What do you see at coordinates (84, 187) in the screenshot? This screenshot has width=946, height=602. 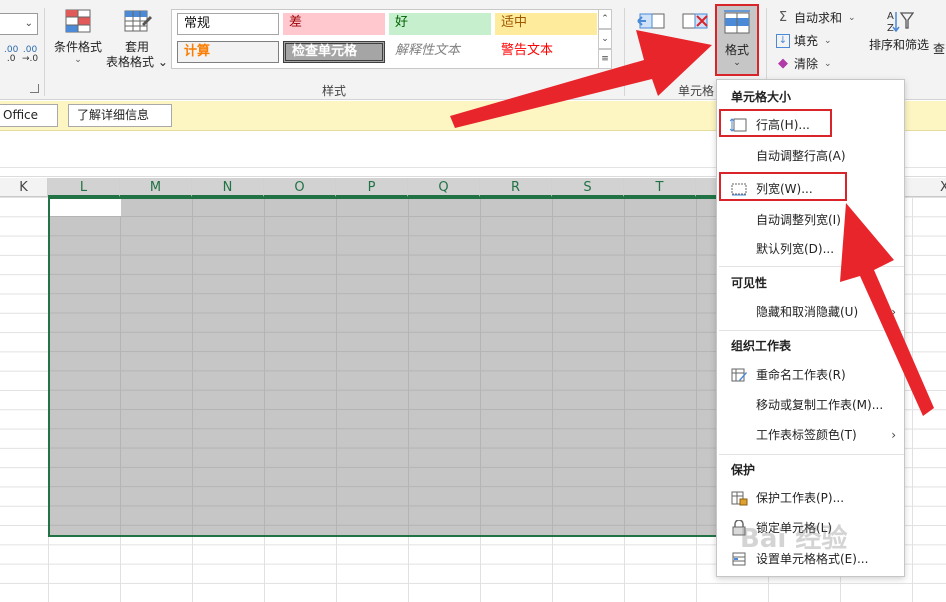 I see `column-header-l: L` at bounding box center [84, 187].